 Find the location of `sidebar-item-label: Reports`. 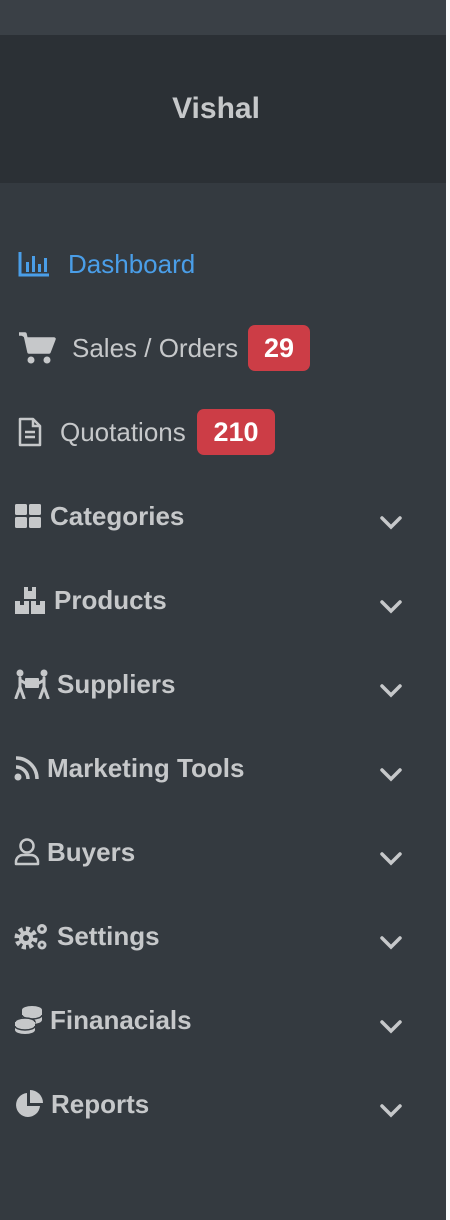

sidebar-item-label: Reports is located at coordinates (100, 1103).